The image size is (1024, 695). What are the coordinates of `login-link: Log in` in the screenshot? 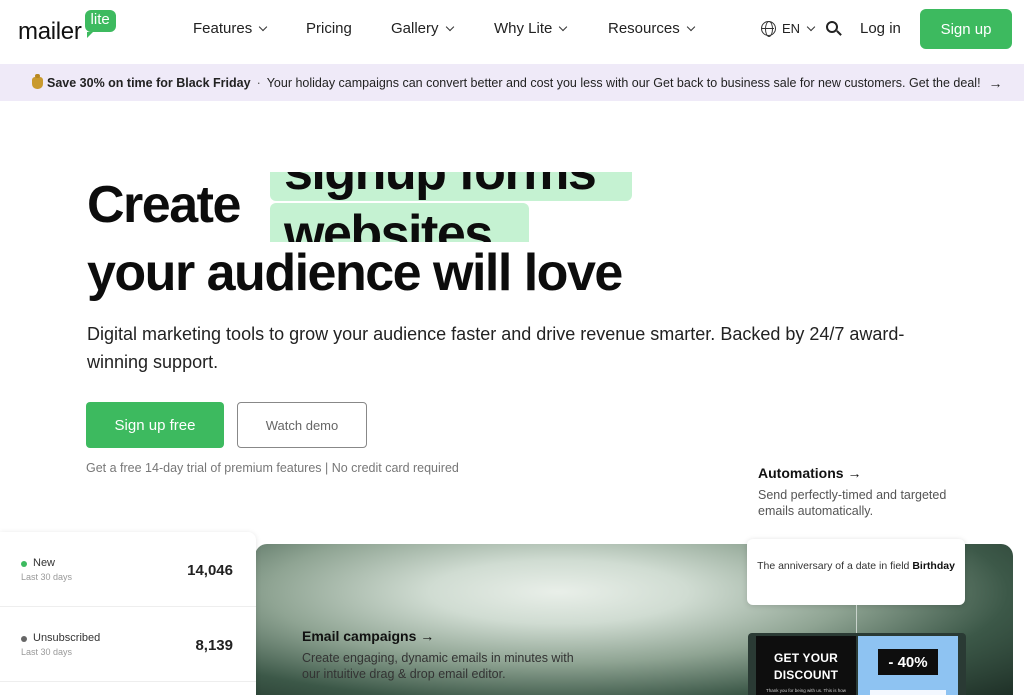 It's located at (880, 28).